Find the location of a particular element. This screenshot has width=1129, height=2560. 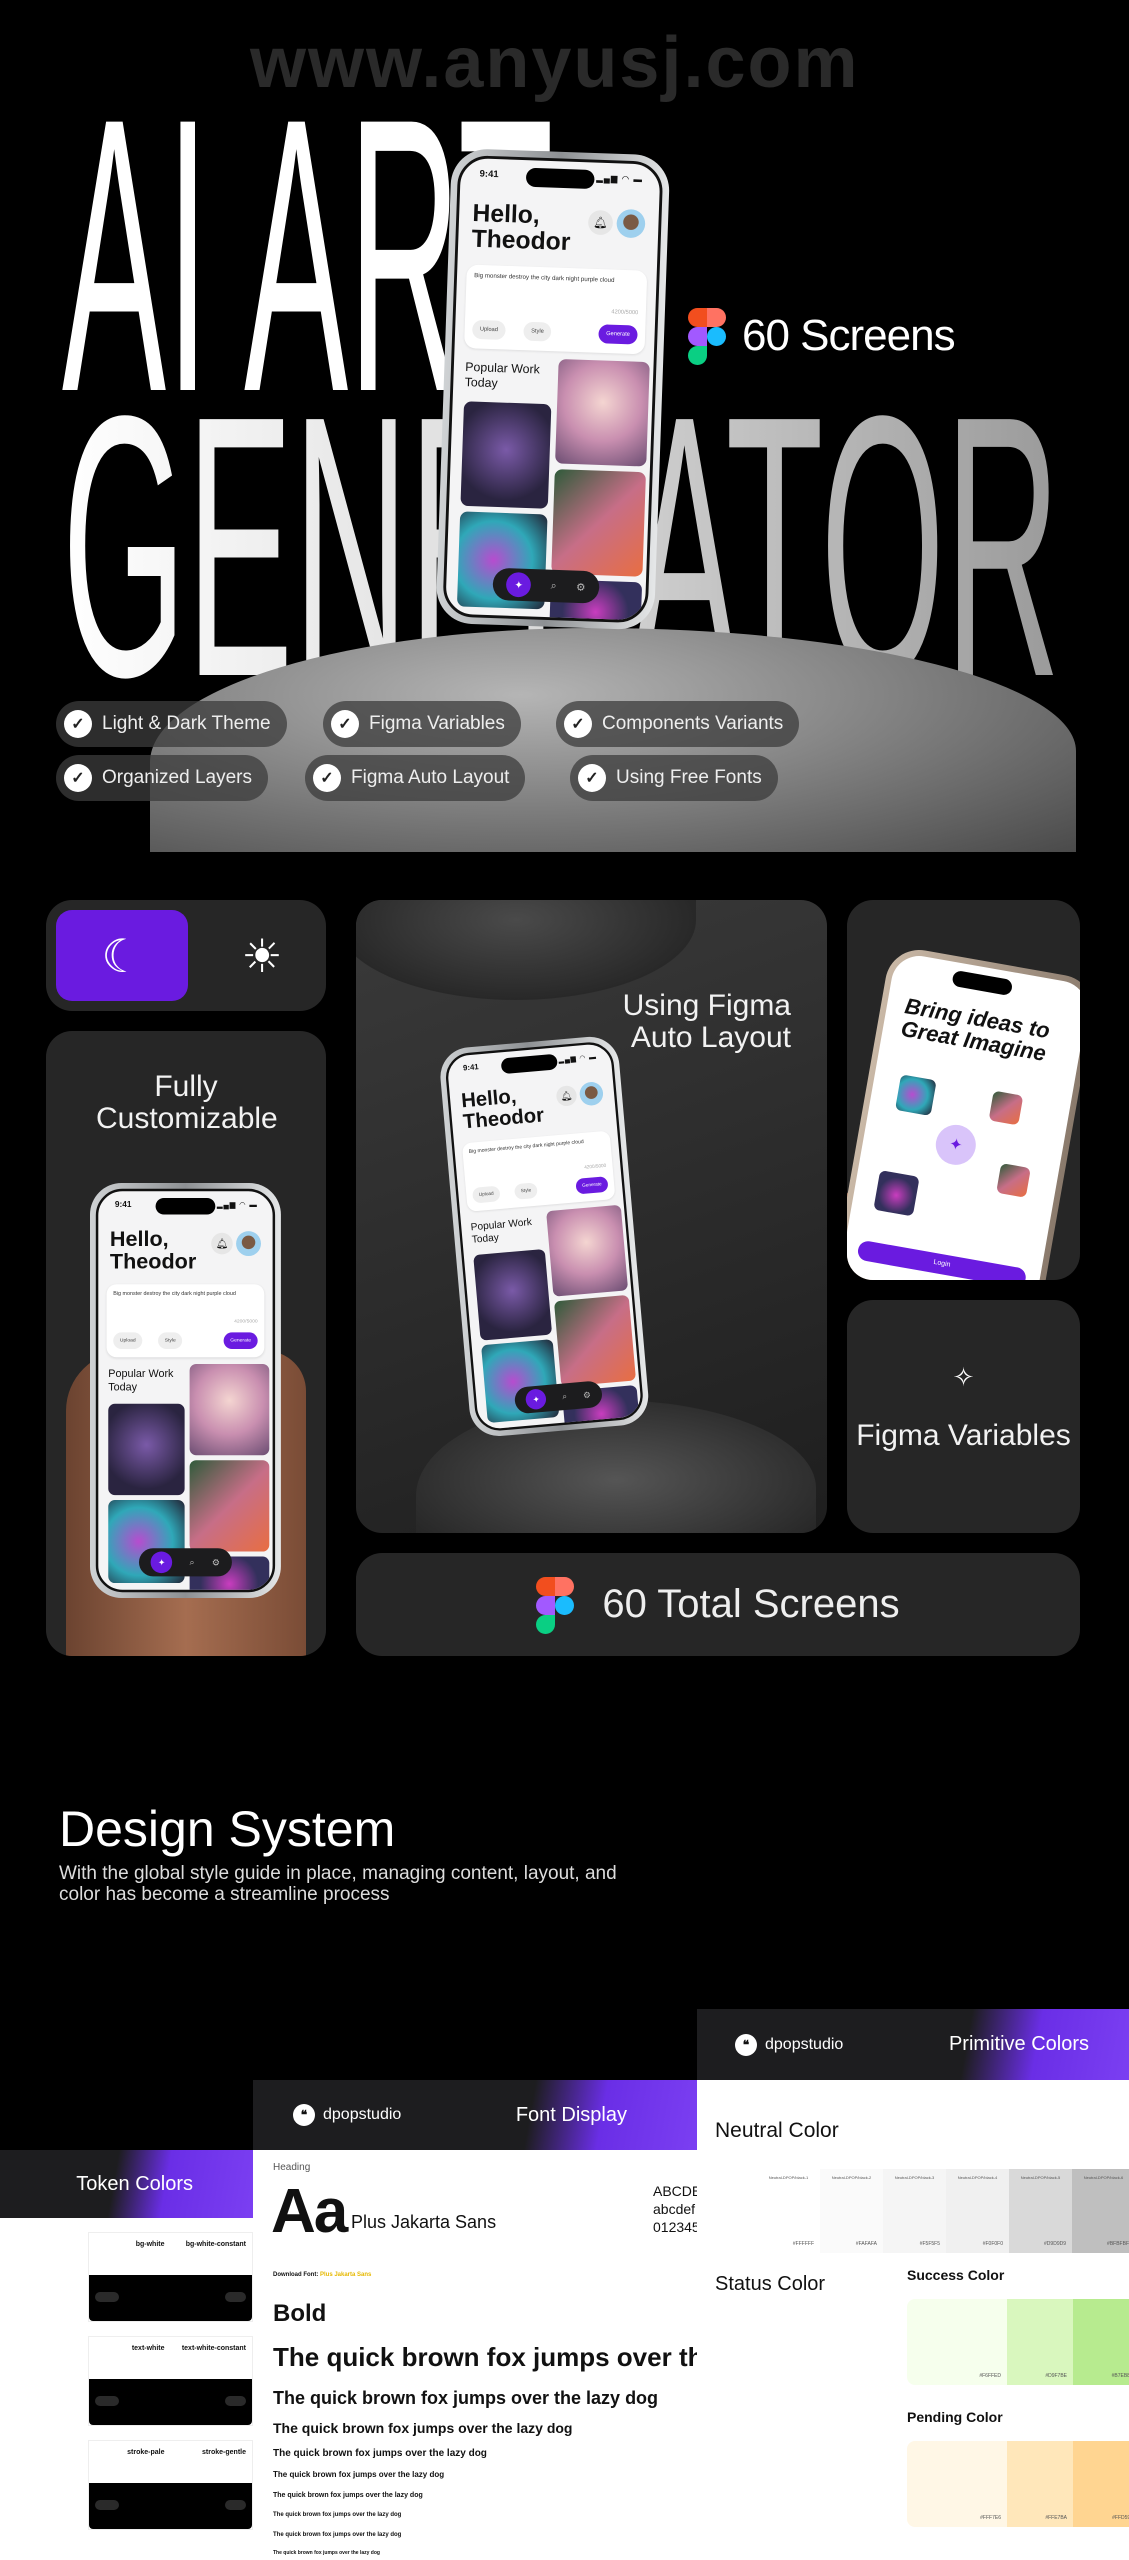

status-title: Status Color is located at coordinates (770, 2284).